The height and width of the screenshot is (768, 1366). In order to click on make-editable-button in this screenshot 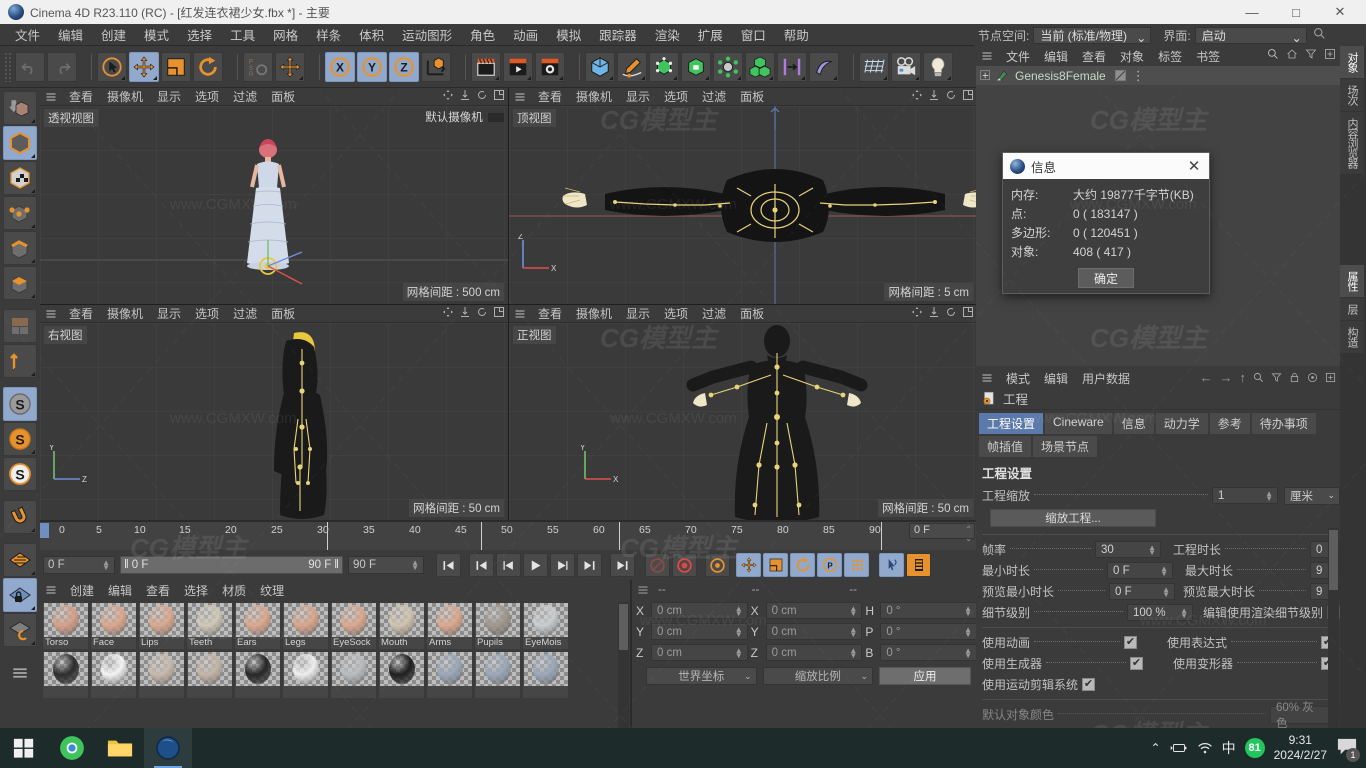, I will do `click(20, 108)`.